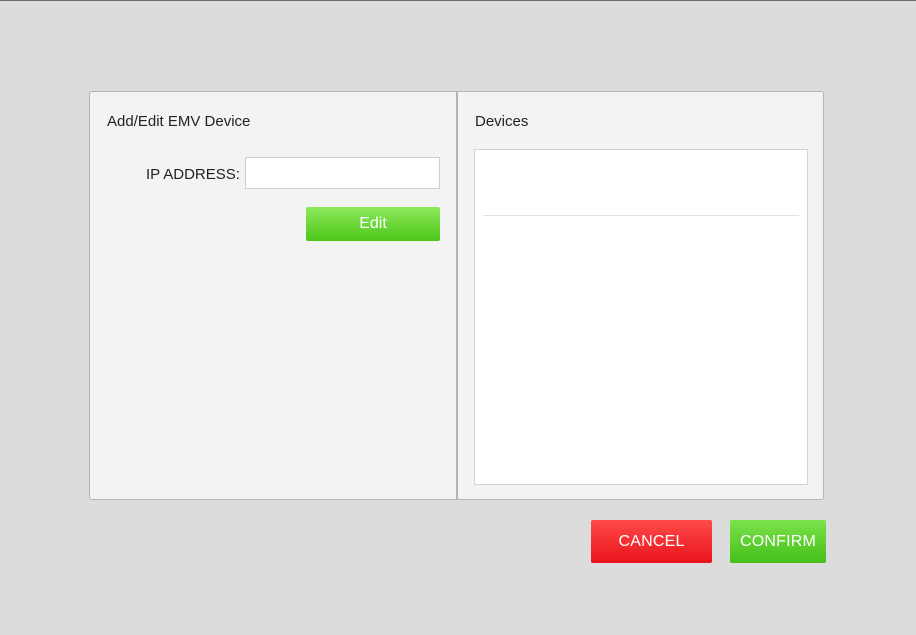  What do you see at coordinates (778, 541) in the screenshot?
I see `confirm-button: CONFIRM` at bounding box center [778, 541].